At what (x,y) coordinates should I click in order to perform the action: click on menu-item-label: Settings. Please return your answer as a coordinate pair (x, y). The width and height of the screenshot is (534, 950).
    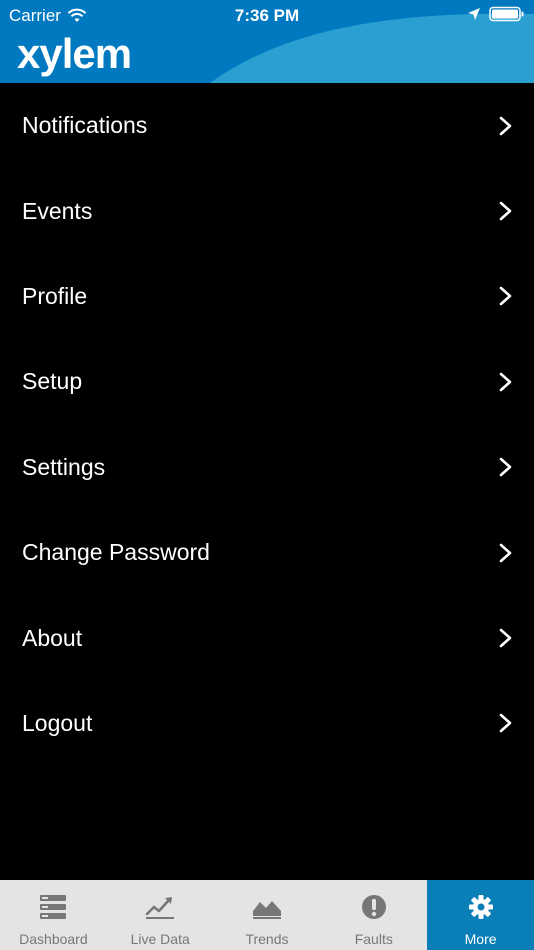
    Looking at the image, I should click on (64, 466).